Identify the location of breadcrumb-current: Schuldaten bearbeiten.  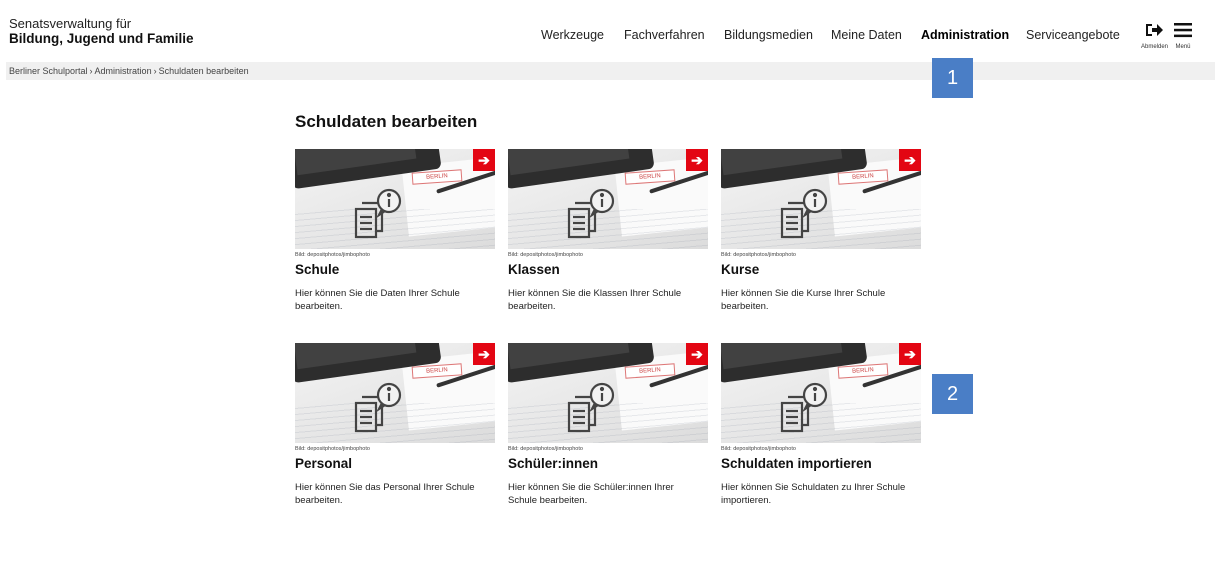
(203, 71).